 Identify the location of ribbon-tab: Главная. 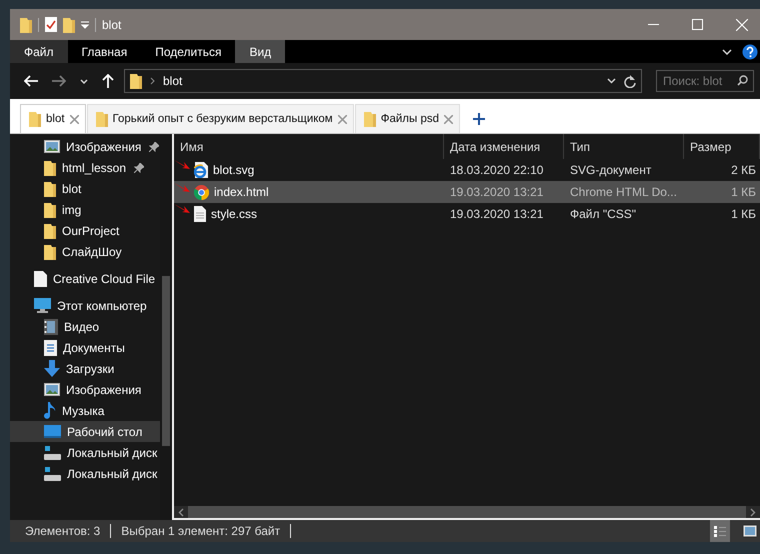
(105, 51).